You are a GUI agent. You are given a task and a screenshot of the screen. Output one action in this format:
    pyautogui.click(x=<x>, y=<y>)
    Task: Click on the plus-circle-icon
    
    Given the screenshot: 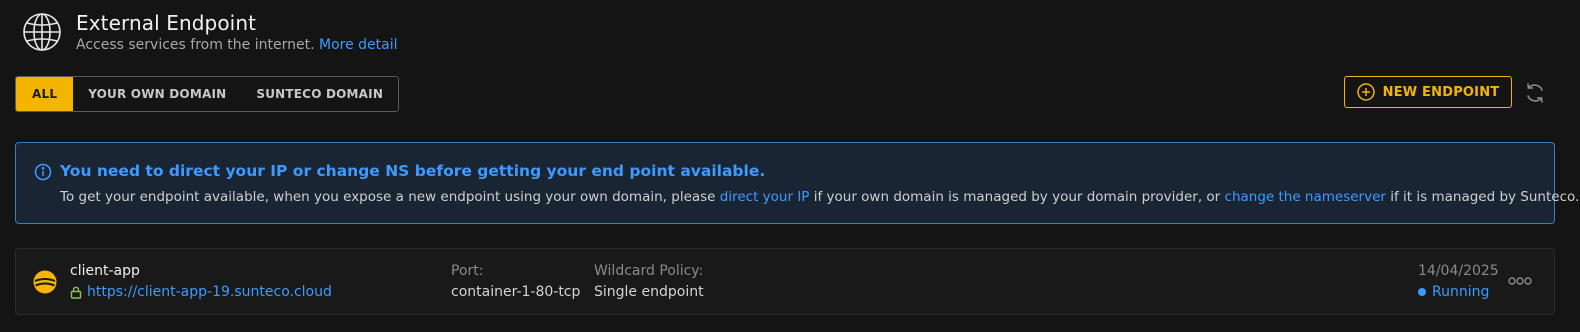 What is the action you would take?
    pyautogui.click(x=1365, y=92)
    